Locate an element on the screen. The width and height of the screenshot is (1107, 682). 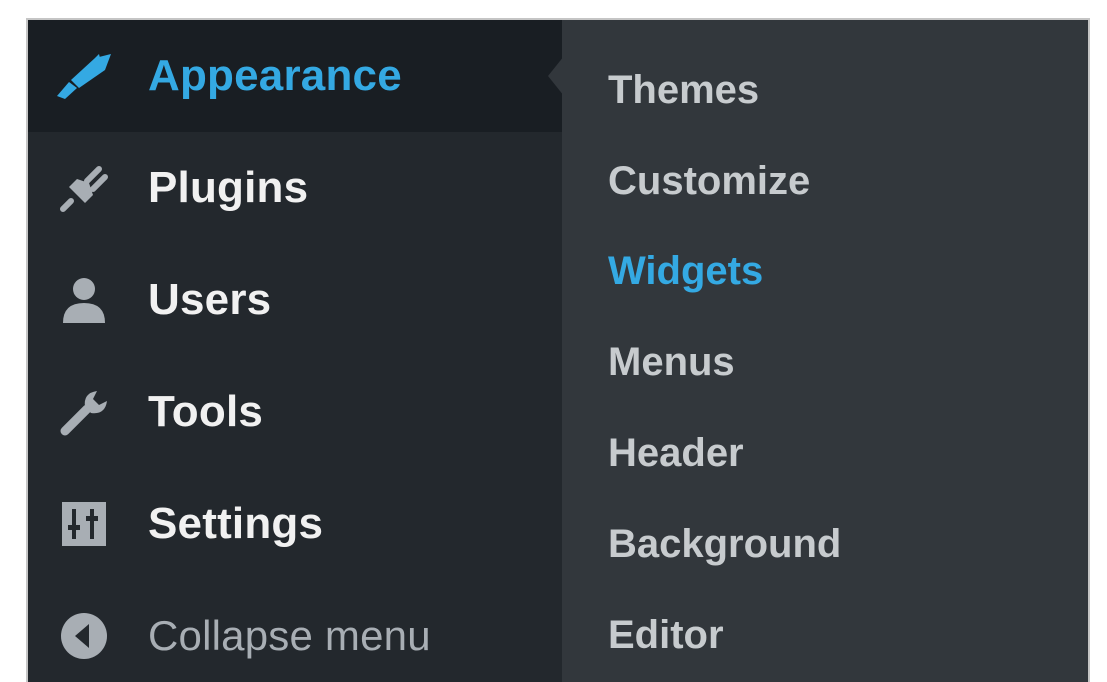
sidebar-item-label: Tools is located at coordinates (206, 411).